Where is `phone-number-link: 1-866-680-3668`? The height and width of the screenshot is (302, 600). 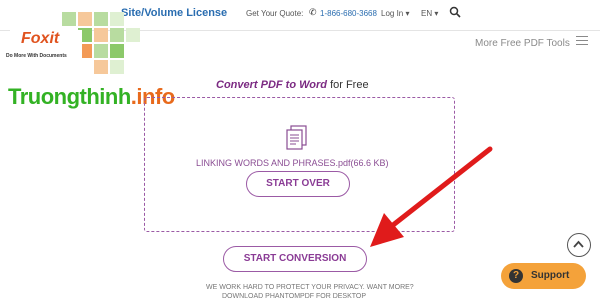
phone-number-link: 1-866-680-3668 is located at coordinates (348, 13).